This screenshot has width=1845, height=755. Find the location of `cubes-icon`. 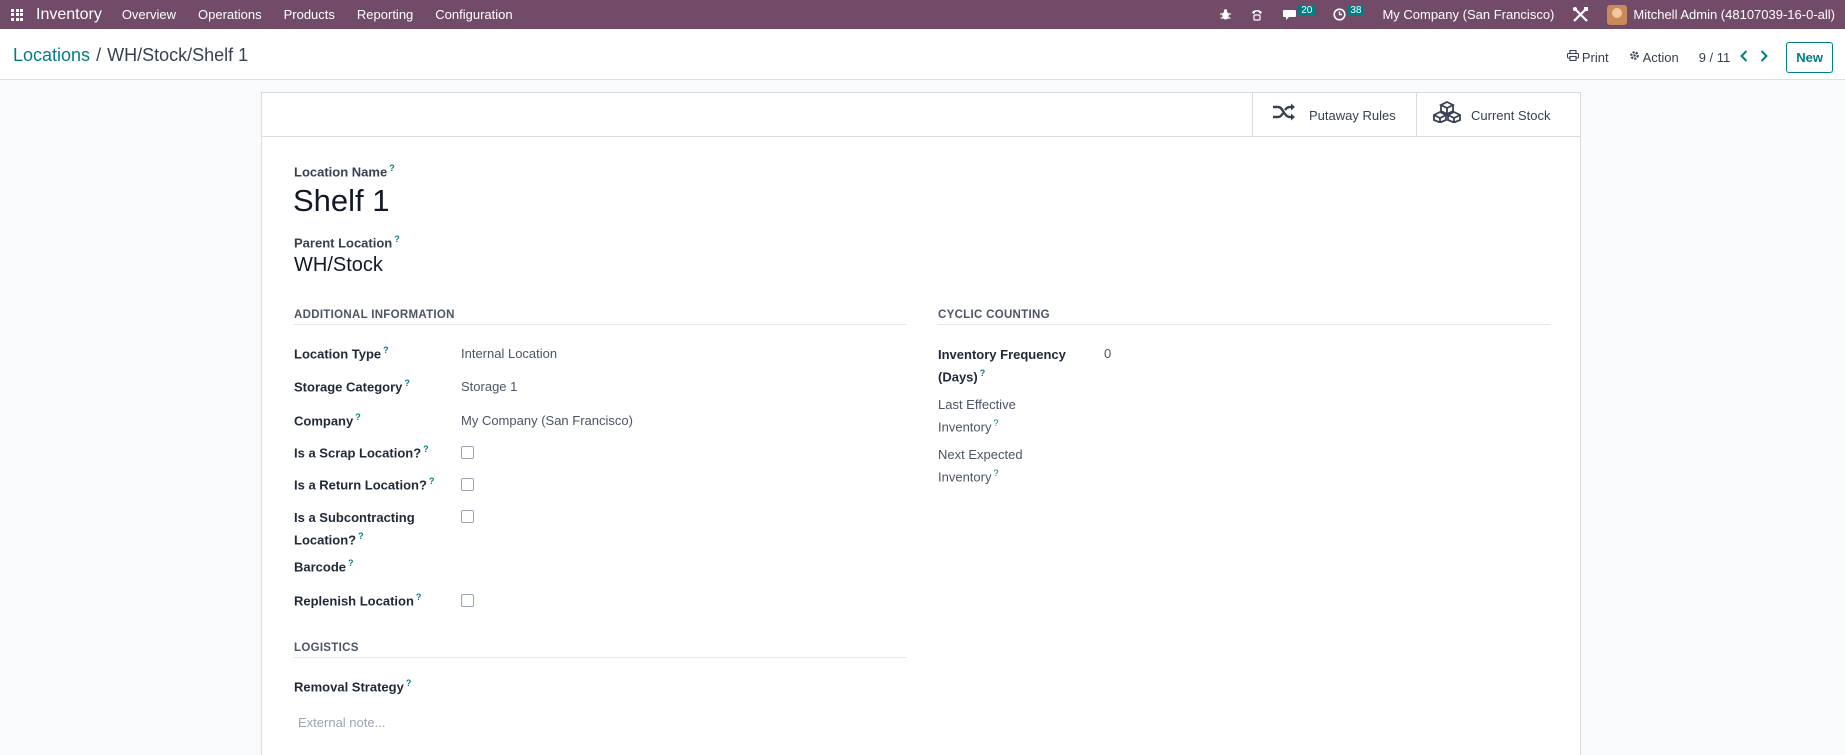

cubes-icon is located at coordinates (1447, 114).